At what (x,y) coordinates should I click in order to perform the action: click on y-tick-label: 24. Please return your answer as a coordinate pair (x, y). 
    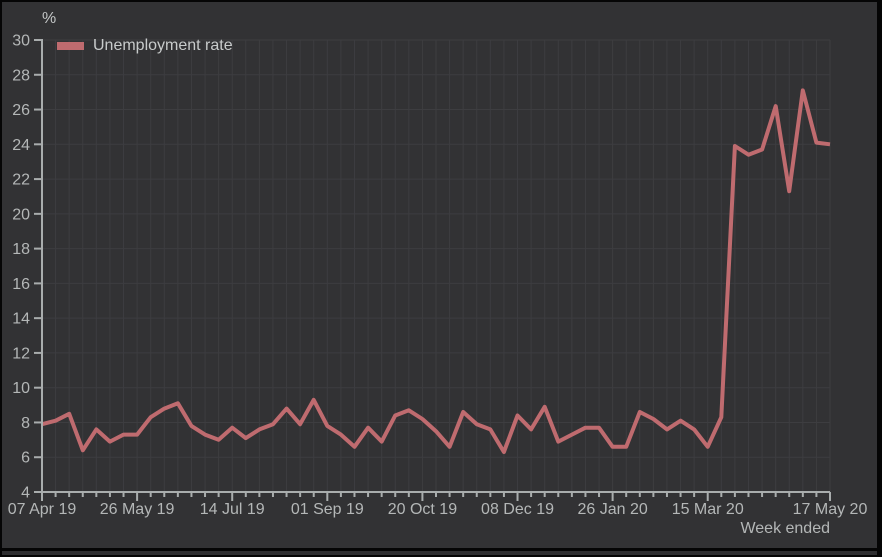
    Looking at the image, I should click on (21, 145).